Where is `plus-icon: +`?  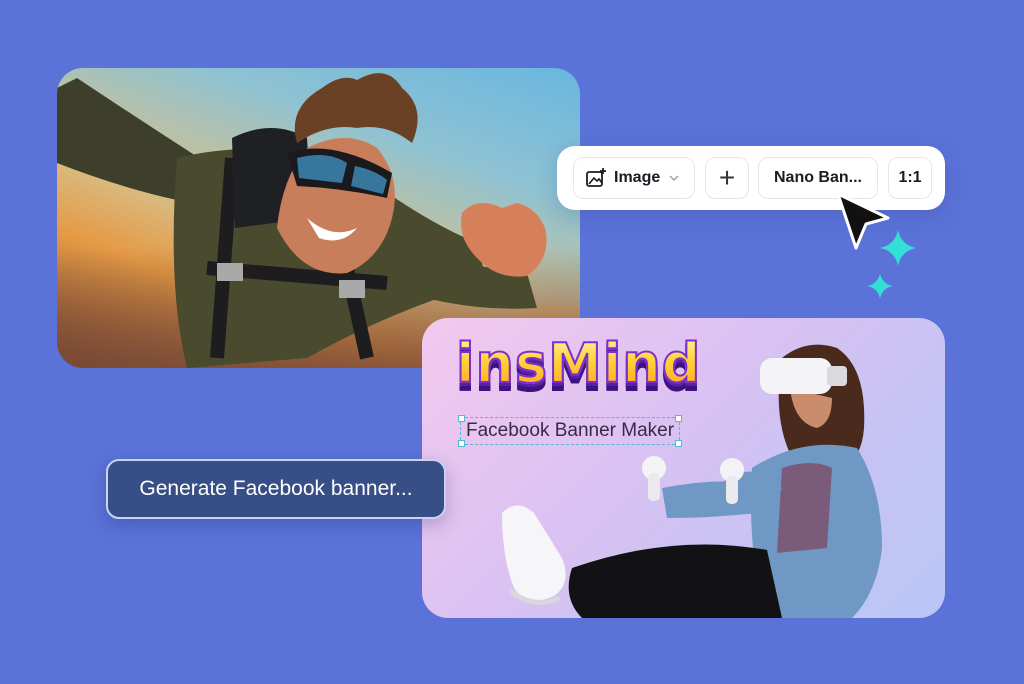
plus-icon: + is located at coordinates (727, 177).